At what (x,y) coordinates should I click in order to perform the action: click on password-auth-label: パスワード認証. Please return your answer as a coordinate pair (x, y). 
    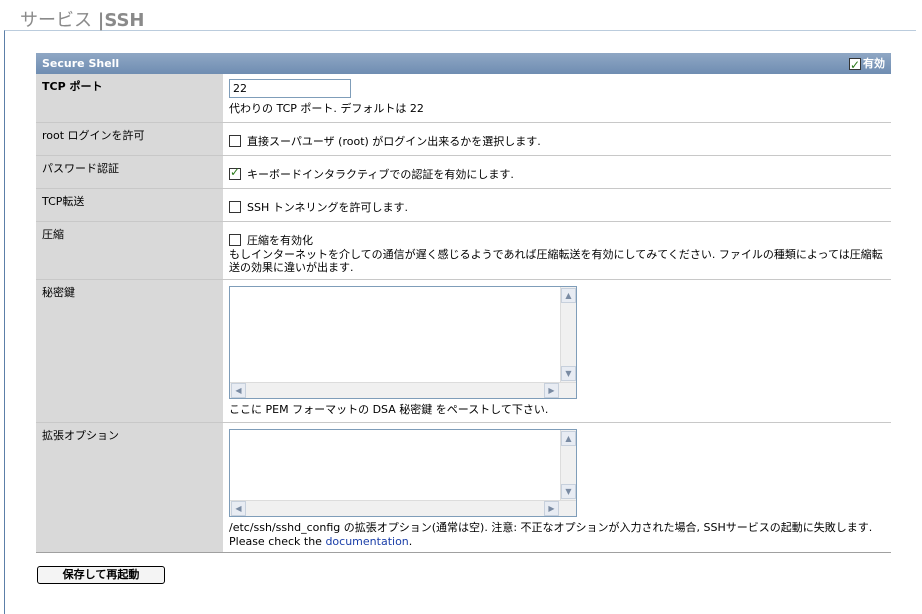
    Looking at the image, I should click on (129, 172).